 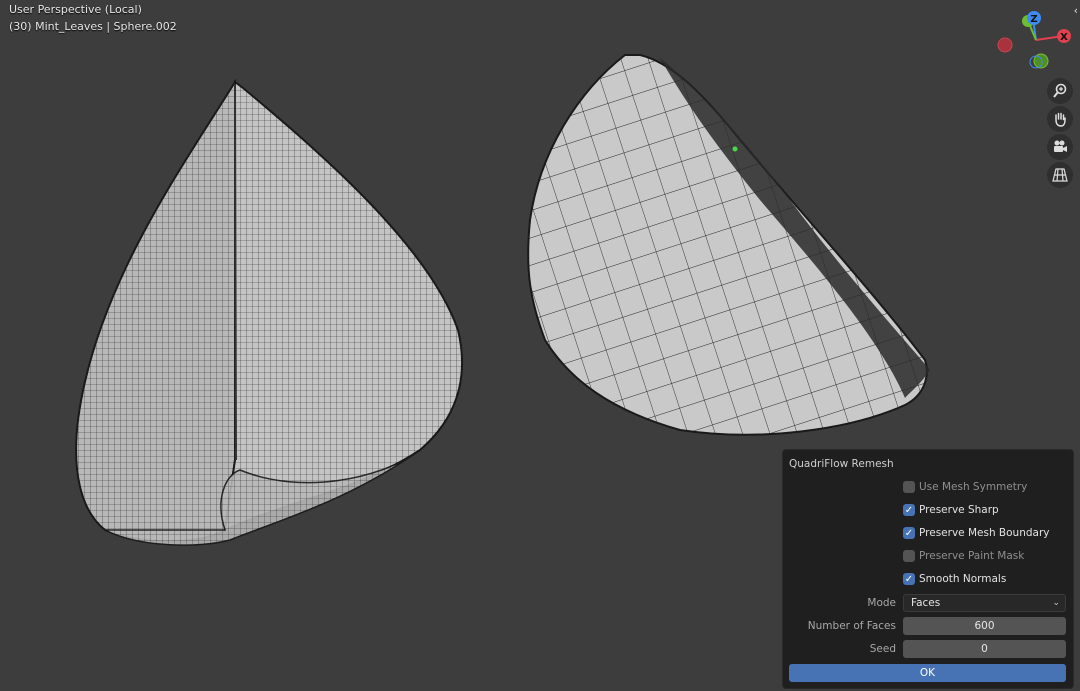 What do you see at coordinates (1056, 603) in the screenshot?
I see `chevron-down-icon: ⌄` at bounding box center [1056, 603].